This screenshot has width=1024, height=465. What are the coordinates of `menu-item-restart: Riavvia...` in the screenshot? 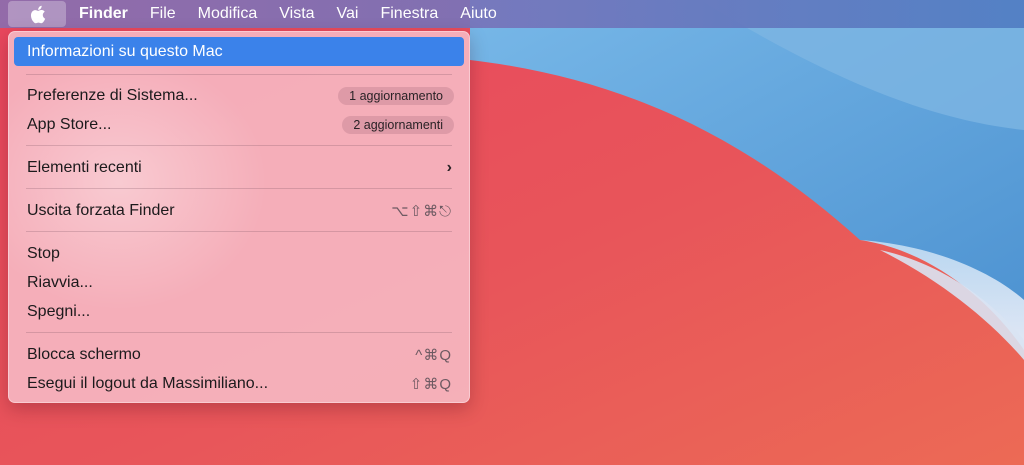 It's located at (239, 282).